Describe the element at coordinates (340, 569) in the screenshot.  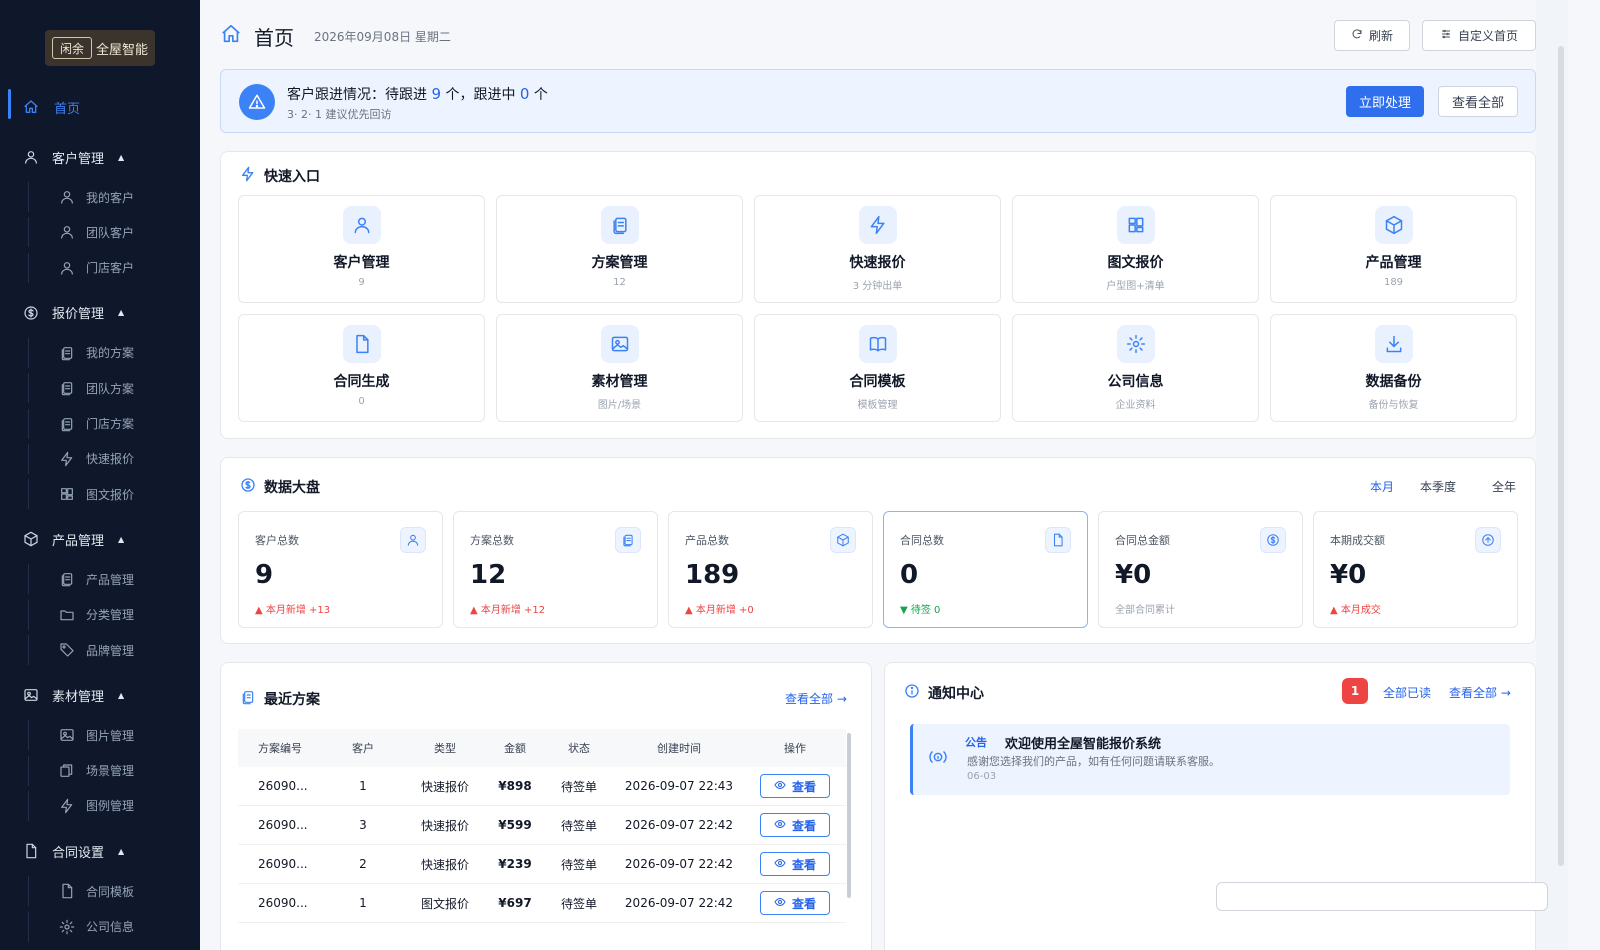
I see `stat-tile: 客户总数 9 ▲ 本月新增 +13` at that location.